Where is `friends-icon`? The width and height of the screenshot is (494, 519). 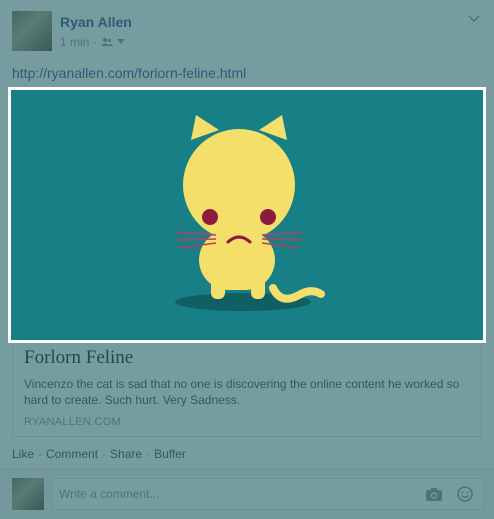 friends-icon is located at coordinates (107, 42).